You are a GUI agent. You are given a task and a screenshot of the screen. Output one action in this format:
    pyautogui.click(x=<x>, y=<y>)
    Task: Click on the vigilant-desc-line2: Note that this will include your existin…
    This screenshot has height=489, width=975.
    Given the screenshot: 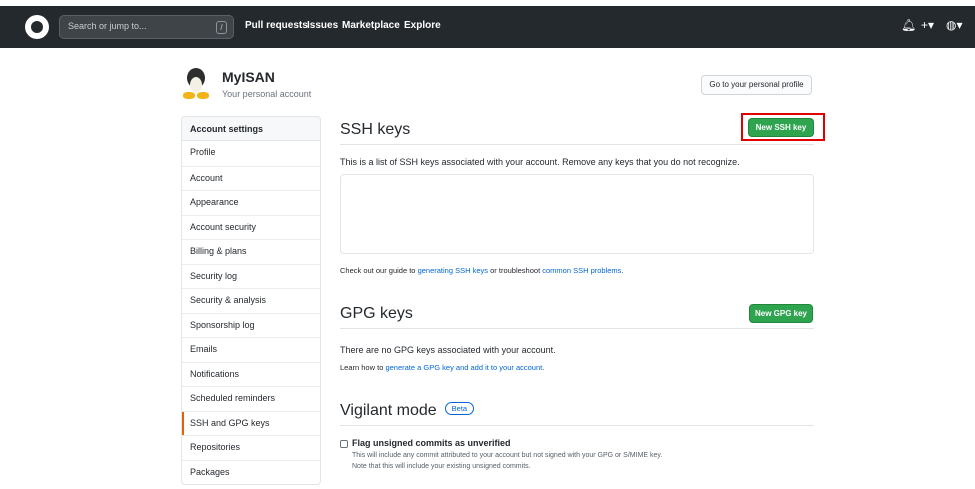 What is the action you would take?
    pyautogui.click(x=441, y=466)
    